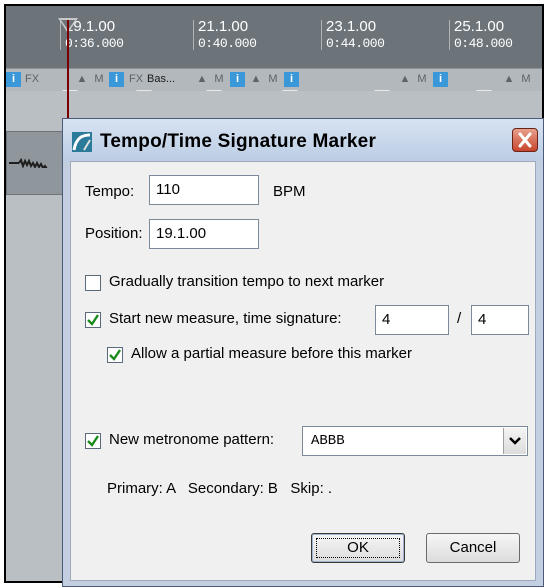 Image resolution: width=548 pixels, height=587 pixels. Describe the element at coordinates (415, 441) in the screenshot. I see `metronome-pattern-combo: ABBB` at that location.